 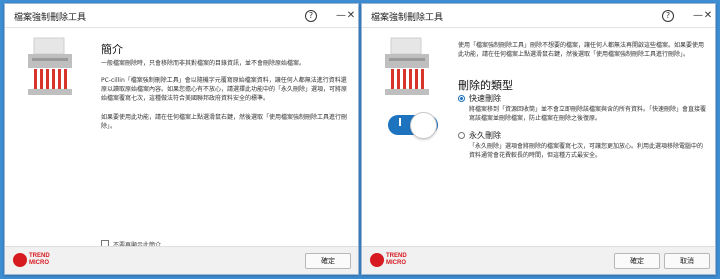 I want to click on permanent-delete-label: 永久刪除, so click(x=485, y=135).